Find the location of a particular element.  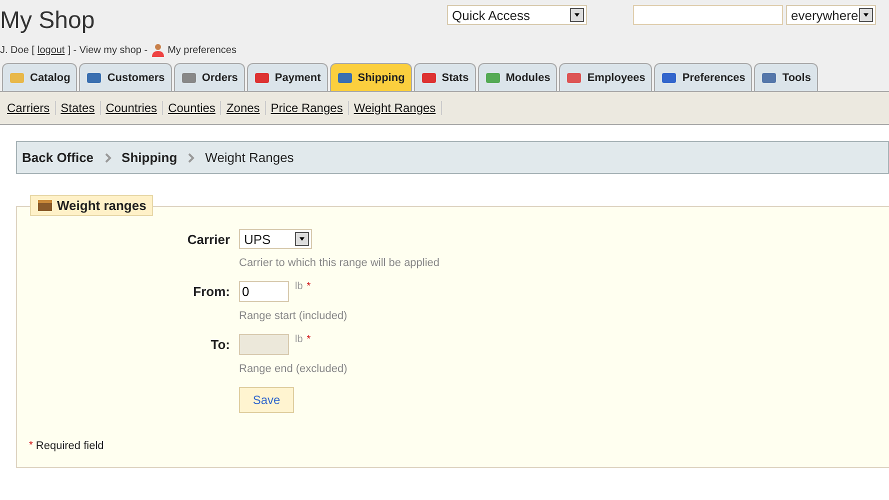

breadcrumb-item: Weight Ranges is located at coordinates (249, 157).